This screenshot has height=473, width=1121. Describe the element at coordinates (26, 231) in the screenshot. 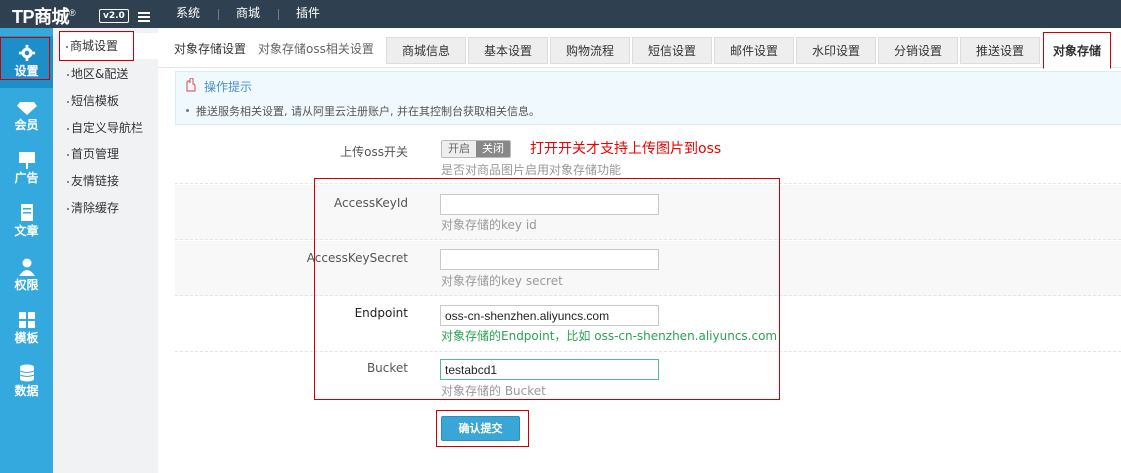

I see `rail-label: 文章` at that location.